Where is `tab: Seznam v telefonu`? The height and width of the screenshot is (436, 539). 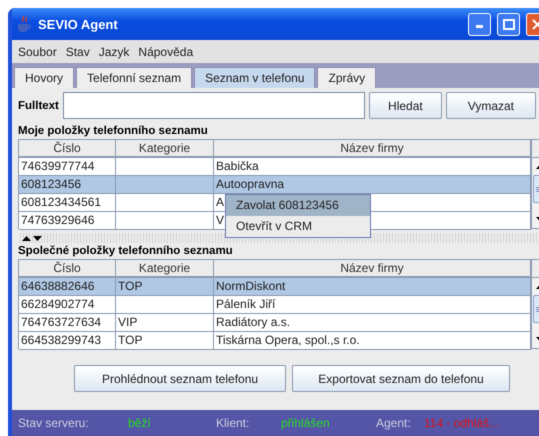 tab: Seznam v telefonu is located at coordinates (255, 77).